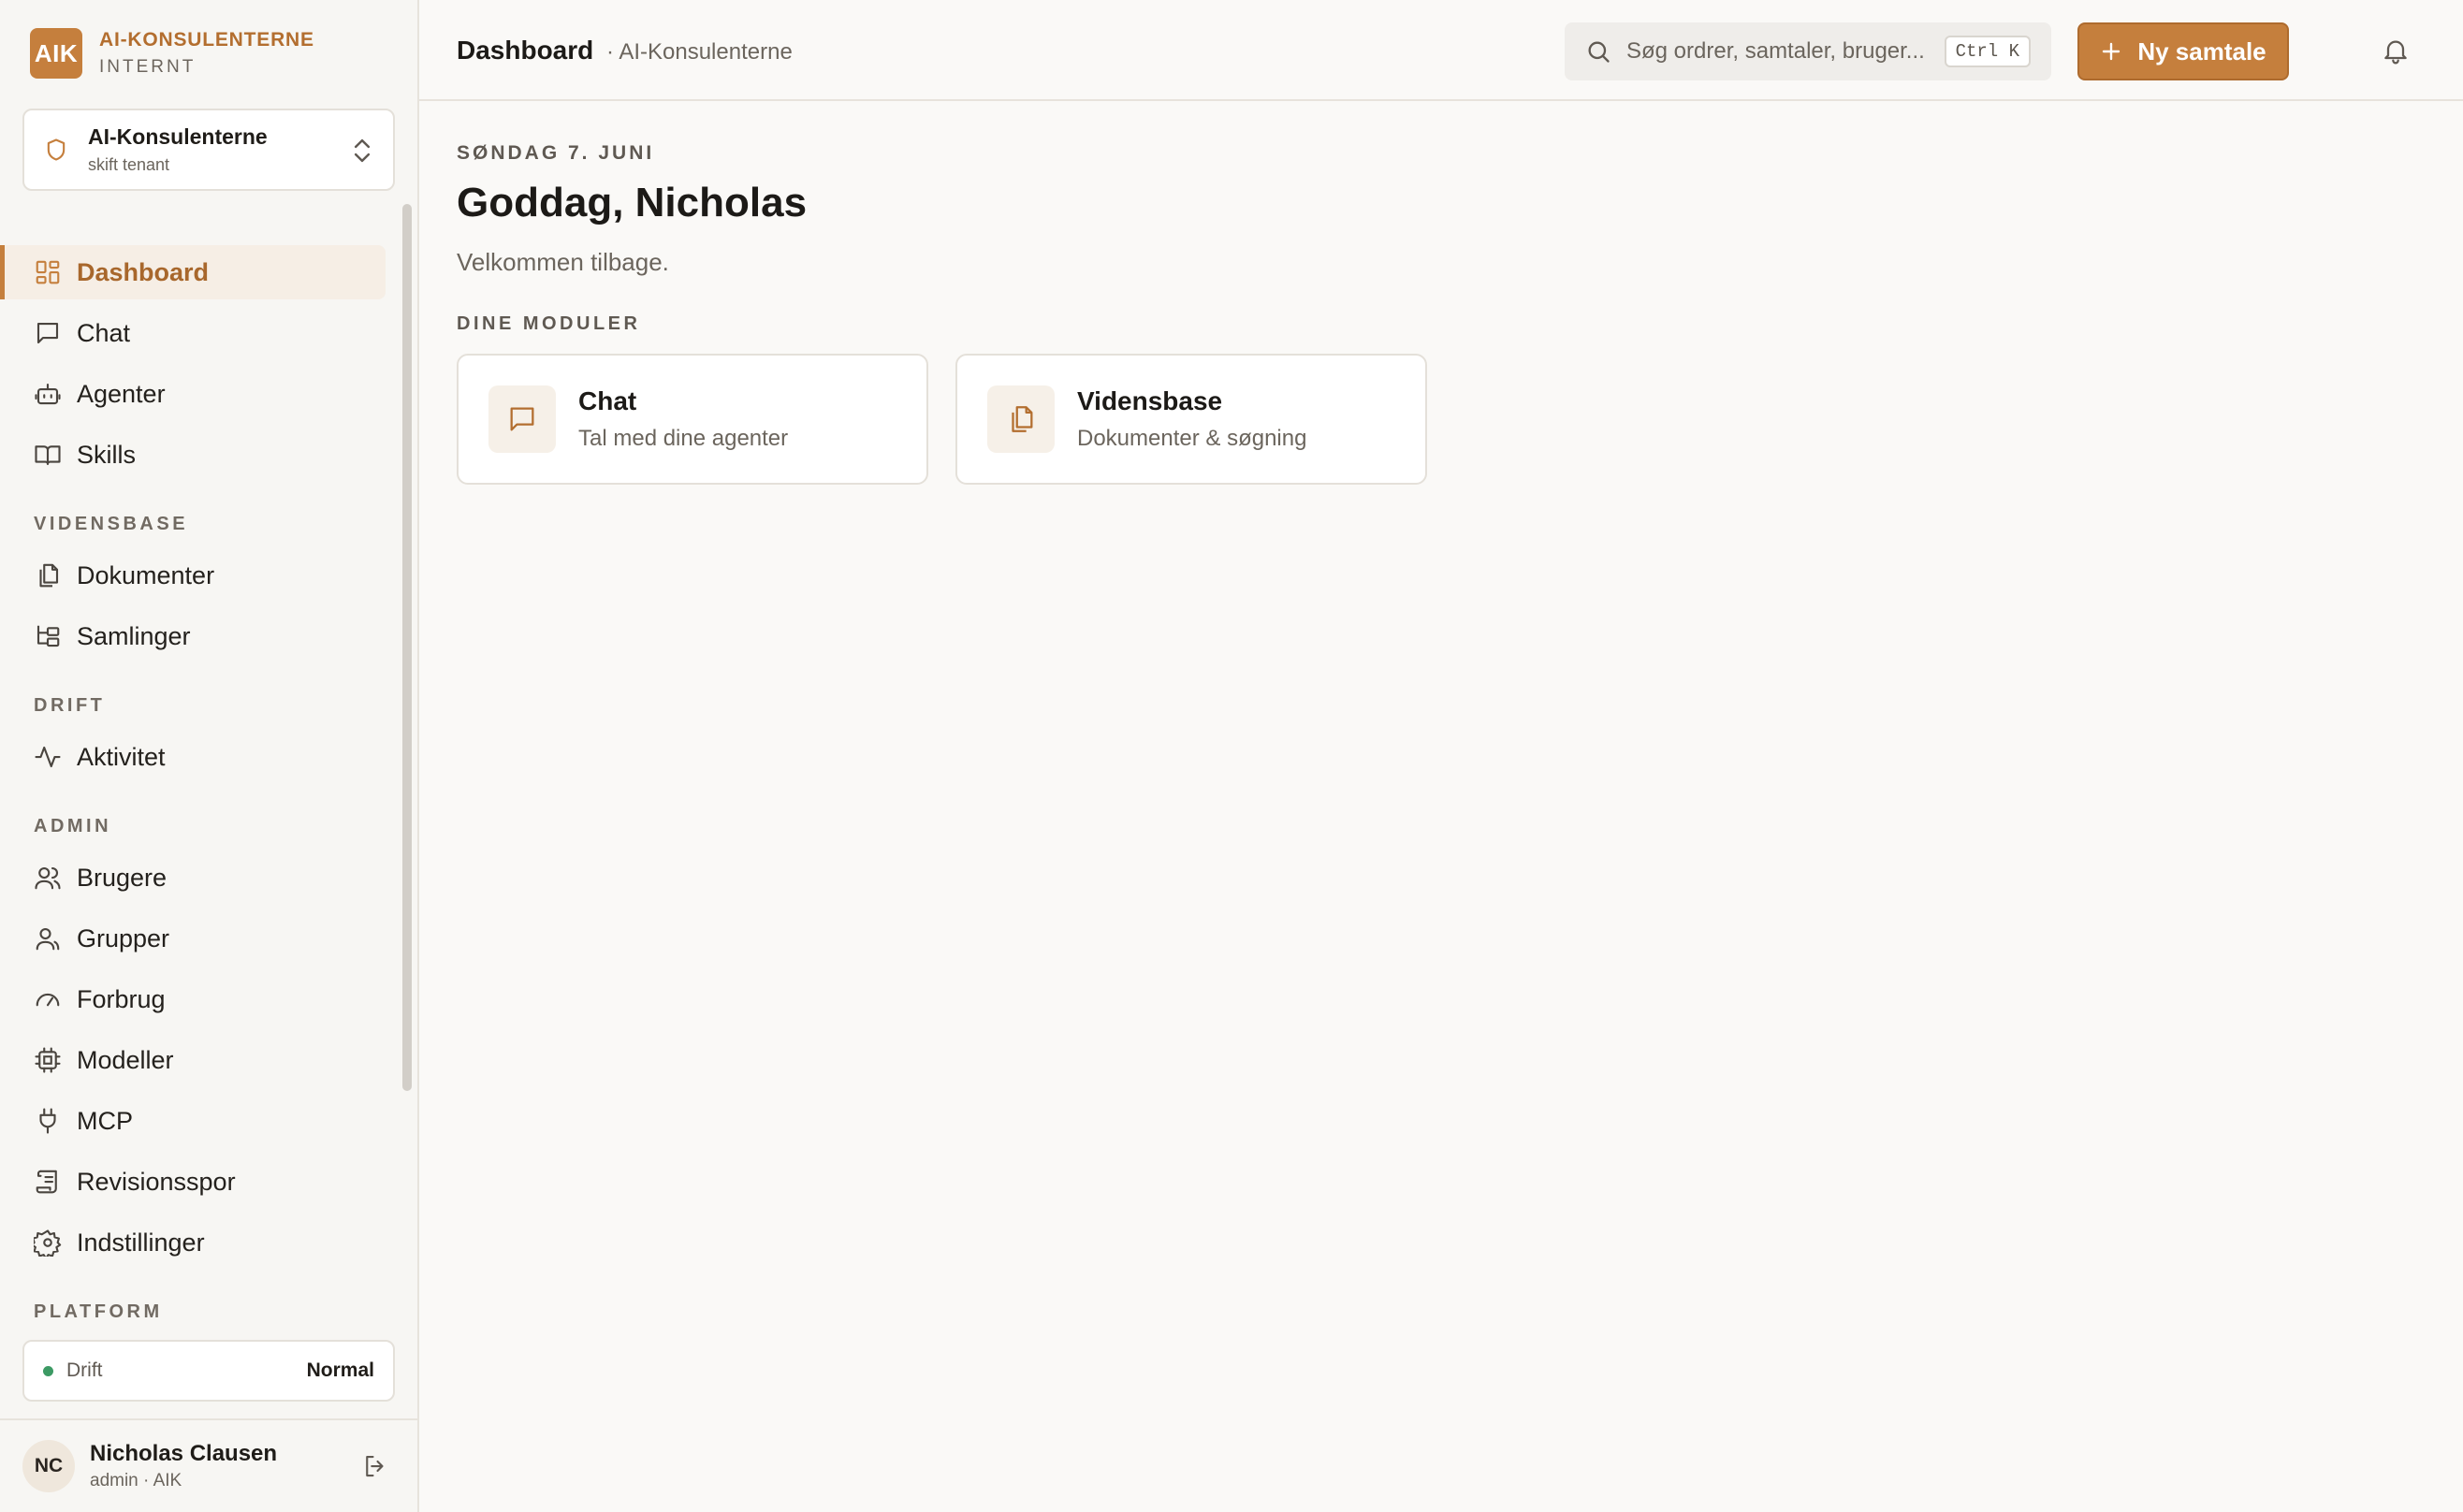 This screenshot has height=1512, width=2463. Describe the element at coordinates (48, 1001) in the screenshot. I see `gauge-icon` at that location.